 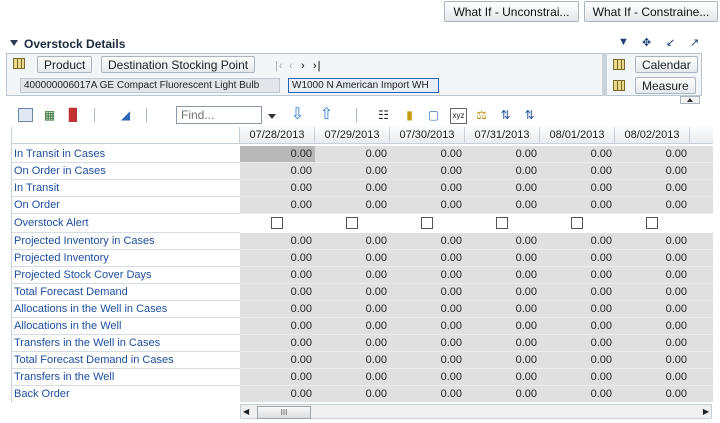 What do you see at coordinates (652, 135) in the screenshot?
I see `column-header: 08/02/2013` at bounding box center [652, 135].